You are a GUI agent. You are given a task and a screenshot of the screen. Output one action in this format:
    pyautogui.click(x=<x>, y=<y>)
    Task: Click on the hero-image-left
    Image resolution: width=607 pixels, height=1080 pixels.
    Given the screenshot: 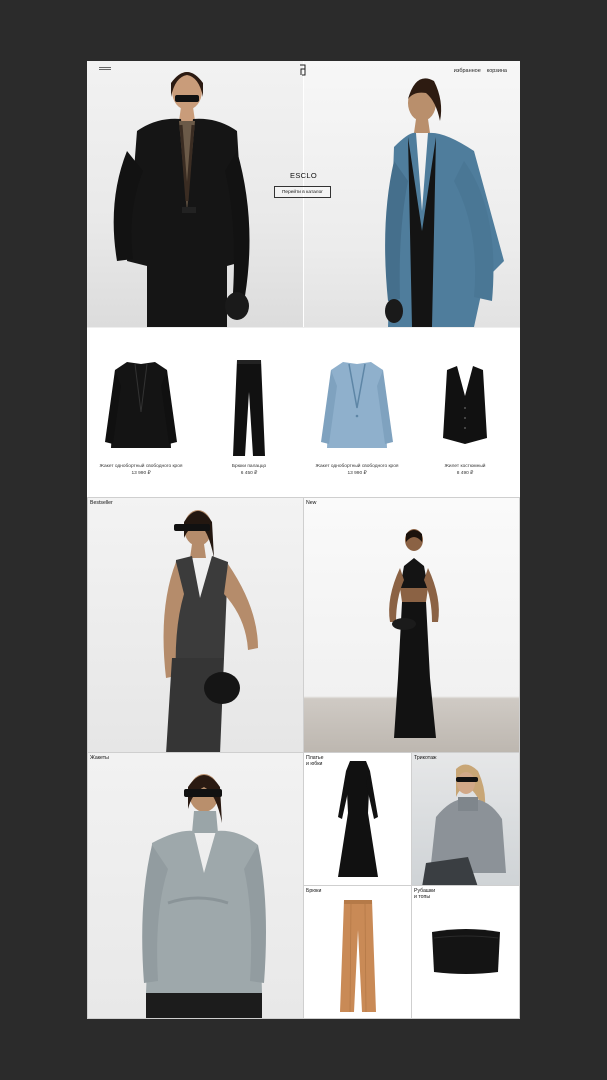 What is the action you would take?
    pyautogui.click(x=195, y=194)
    